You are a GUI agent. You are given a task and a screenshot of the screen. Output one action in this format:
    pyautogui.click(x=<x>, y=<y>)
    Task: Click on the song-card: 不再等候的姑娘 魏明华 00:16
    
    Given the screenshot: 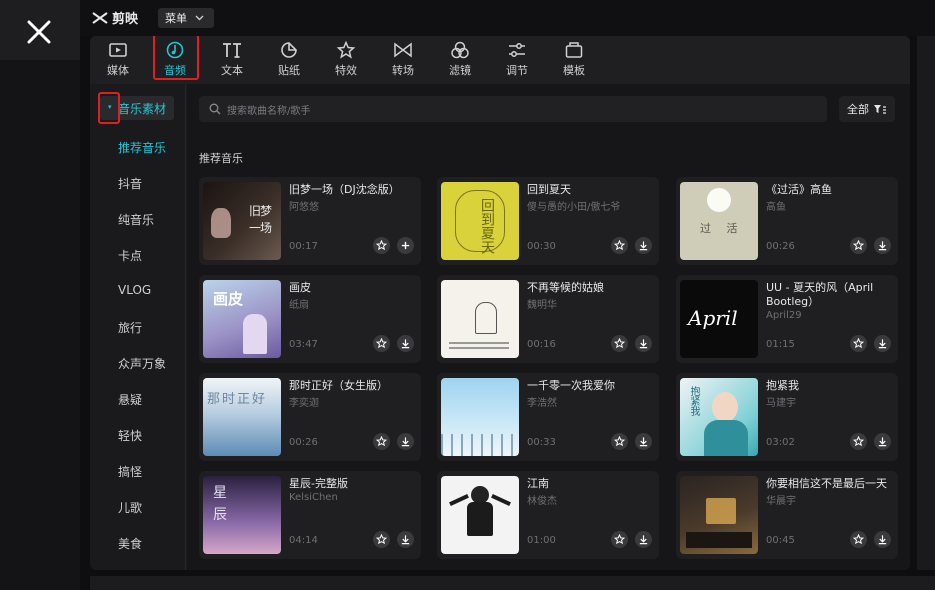 What is the action you would take?
    pyautogui.click(x=548, y=319)
    